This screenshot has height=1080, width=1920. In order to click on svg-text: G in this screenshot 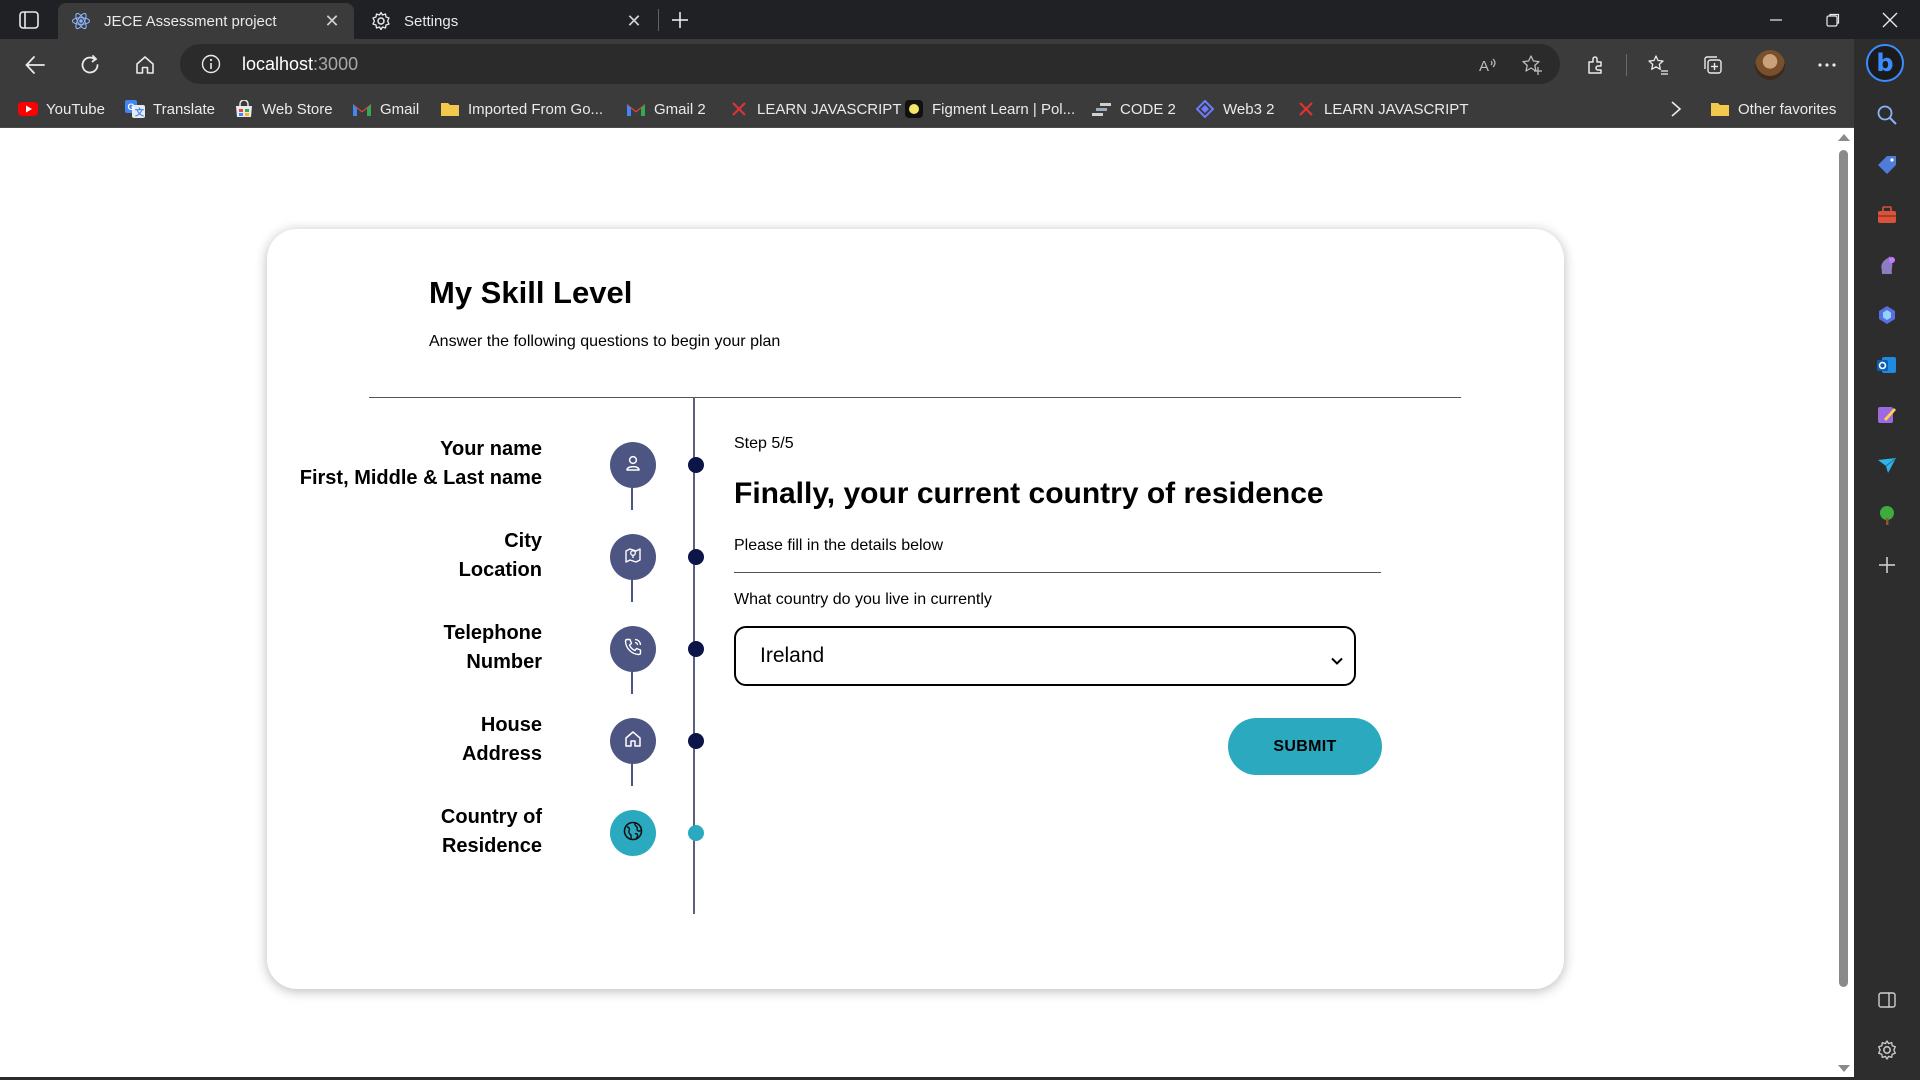, I will do `click(131, 107)`.